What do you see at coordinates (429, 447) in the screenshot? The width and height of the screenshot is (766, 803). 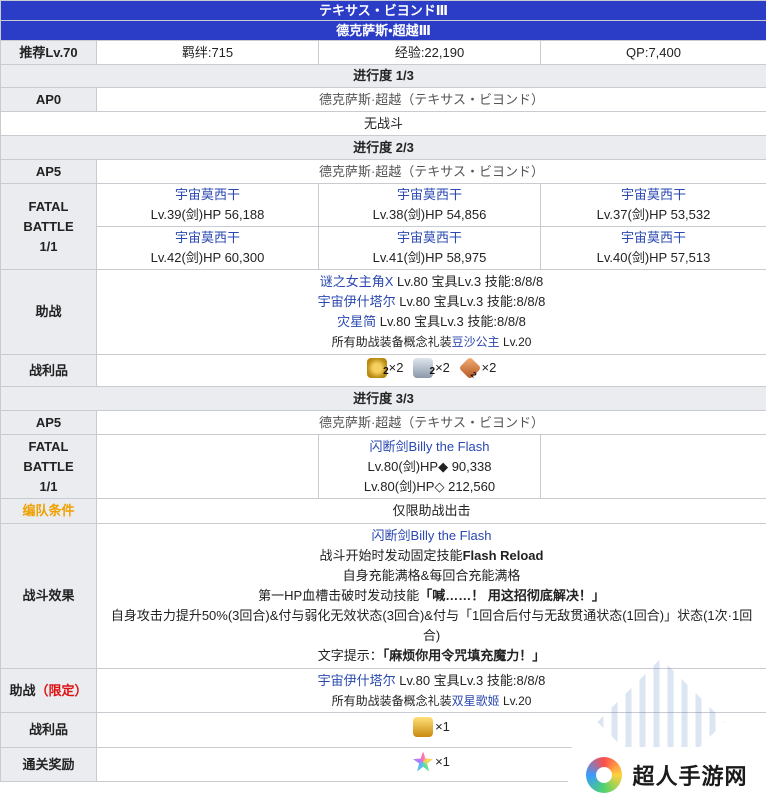 I see `boss-name-link: 闪断剑Billy the Flash` at bounding box center [429, 447].